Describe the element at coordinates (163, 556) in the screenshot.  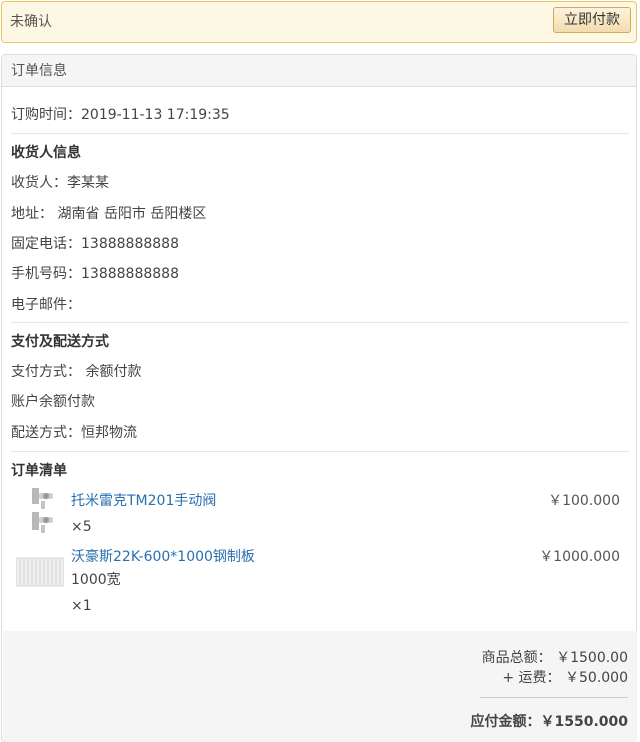
I see `item-name-link: 沃豪斯22K-600*1000钢制板` at that location.